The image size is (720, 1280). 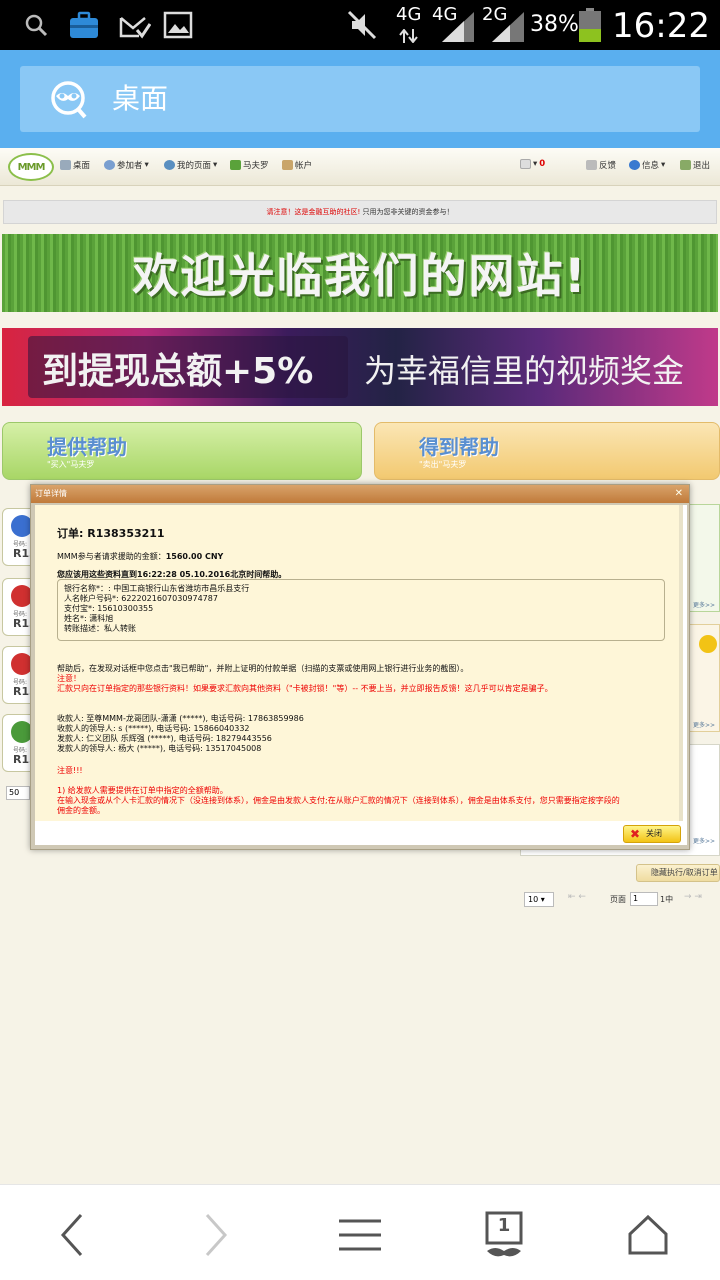 I want to click on nav-info-label: 信息, so click(x=651, y=166).